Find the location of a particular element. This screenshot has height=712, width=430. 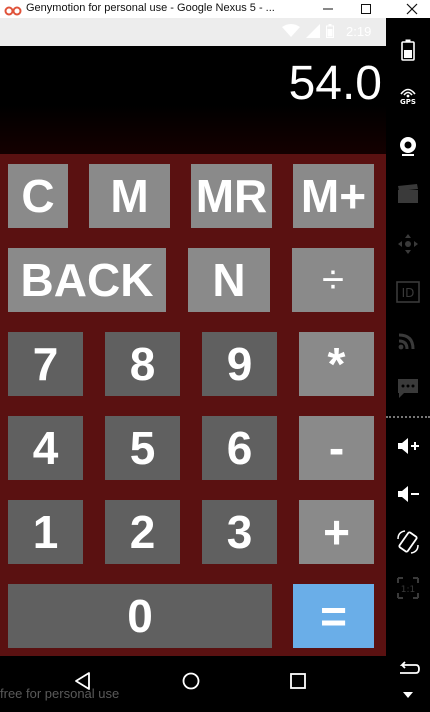

back-tool-icon is located at coordinates (408, 670).